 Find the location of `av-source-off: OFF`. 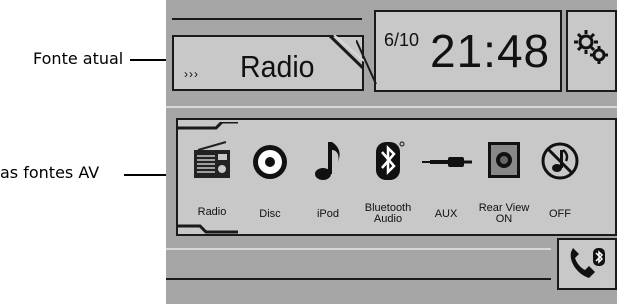

av-source-off: OFF is located at coordinates (560, 179).